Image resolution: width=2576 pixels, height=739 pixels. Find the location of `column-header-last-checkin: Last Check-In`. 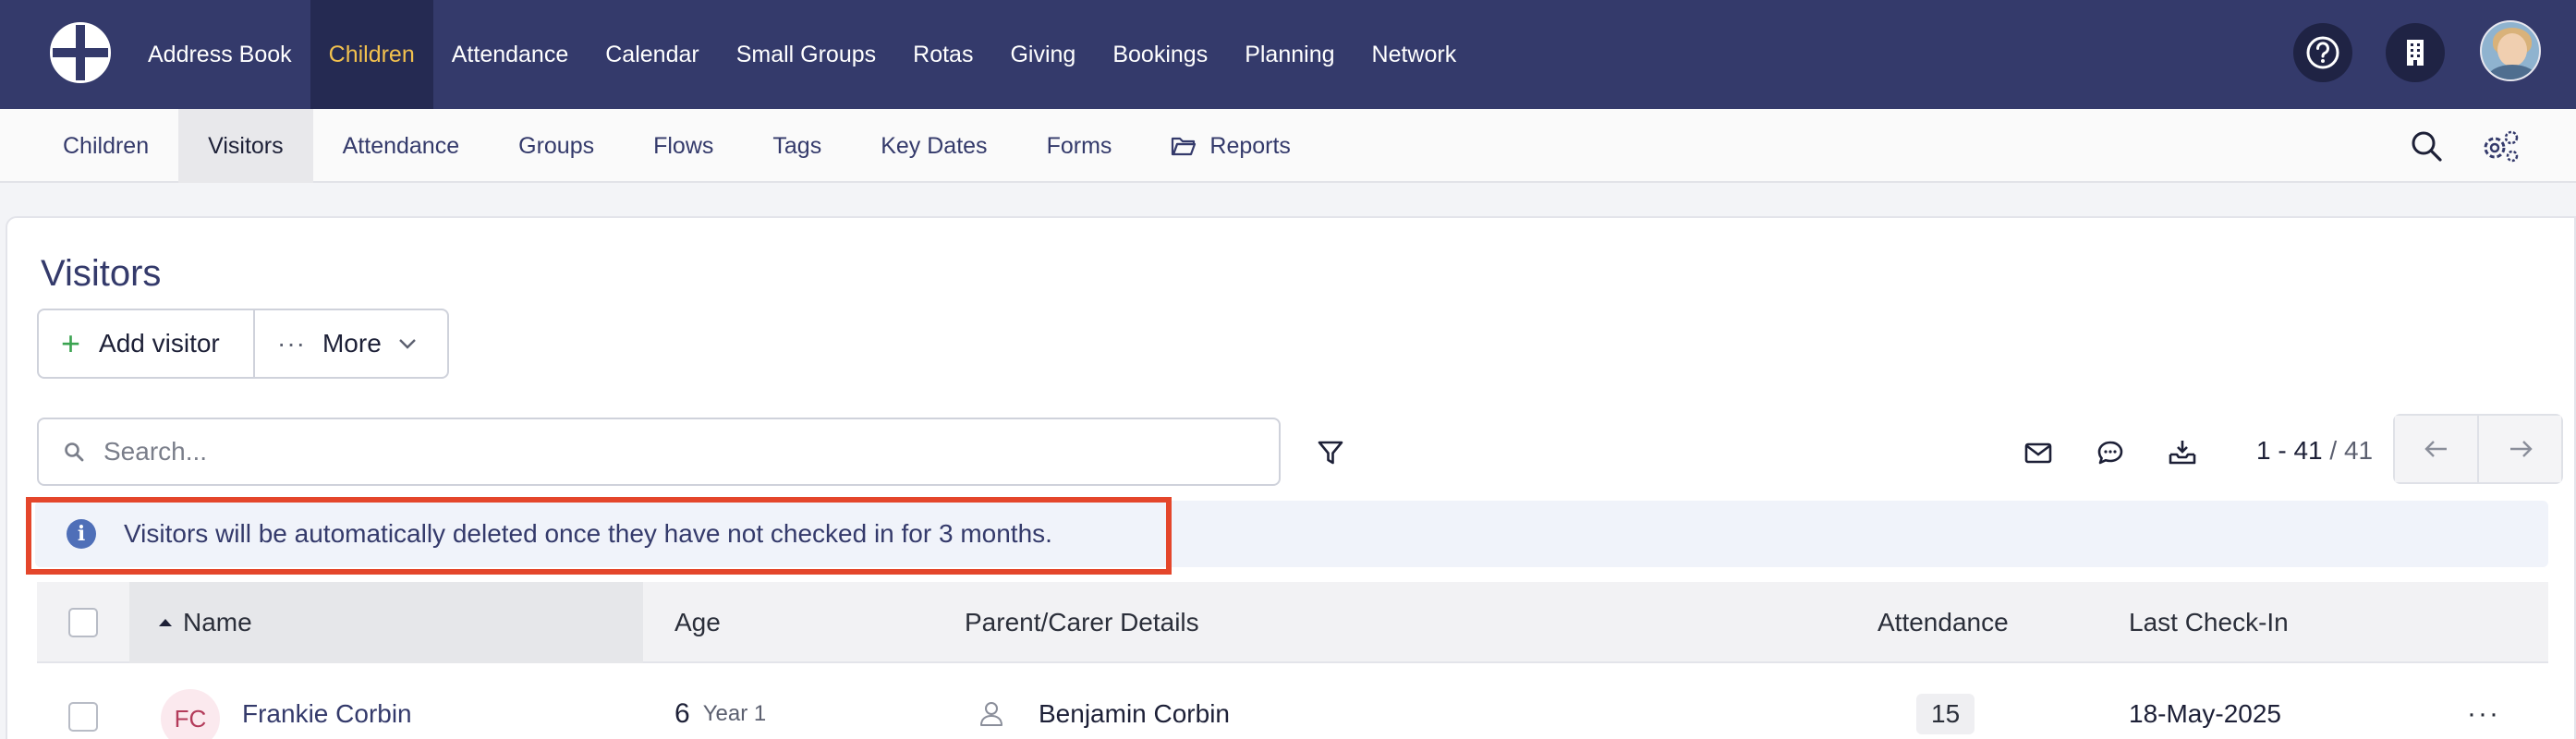

column-header-last-checkin: Last Check-In is located at coordinates (2209, 622).